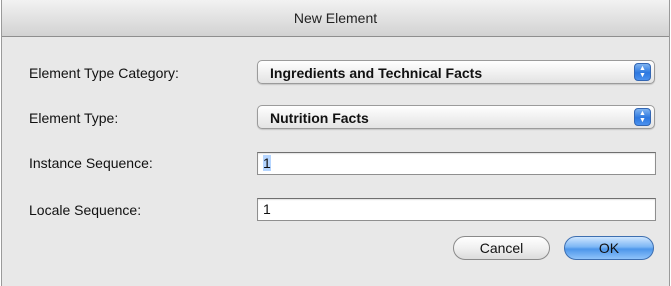 This screenshot has width=671, height=286. What do you see at coordinates (376, 73) in the screenshot?
I see `element-type-category-value: Ingredients and Technical Facts` at bounding box center [376, 73].